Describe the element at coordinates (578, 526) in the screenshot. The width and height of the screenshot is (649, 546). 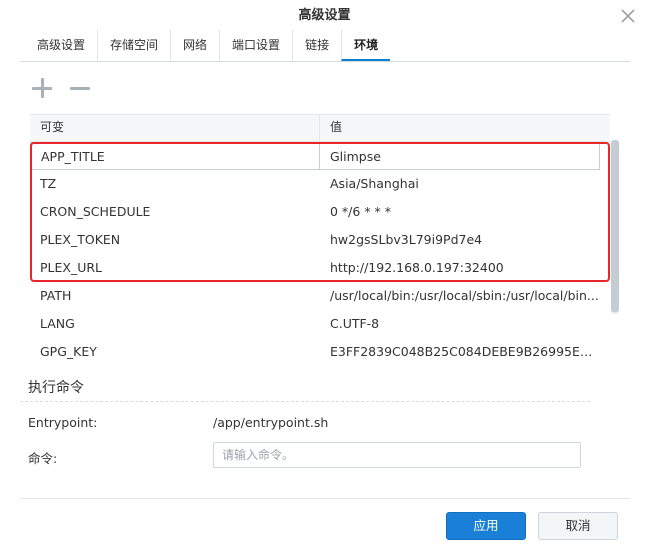
I see `cancel-button: 取消` at that location.